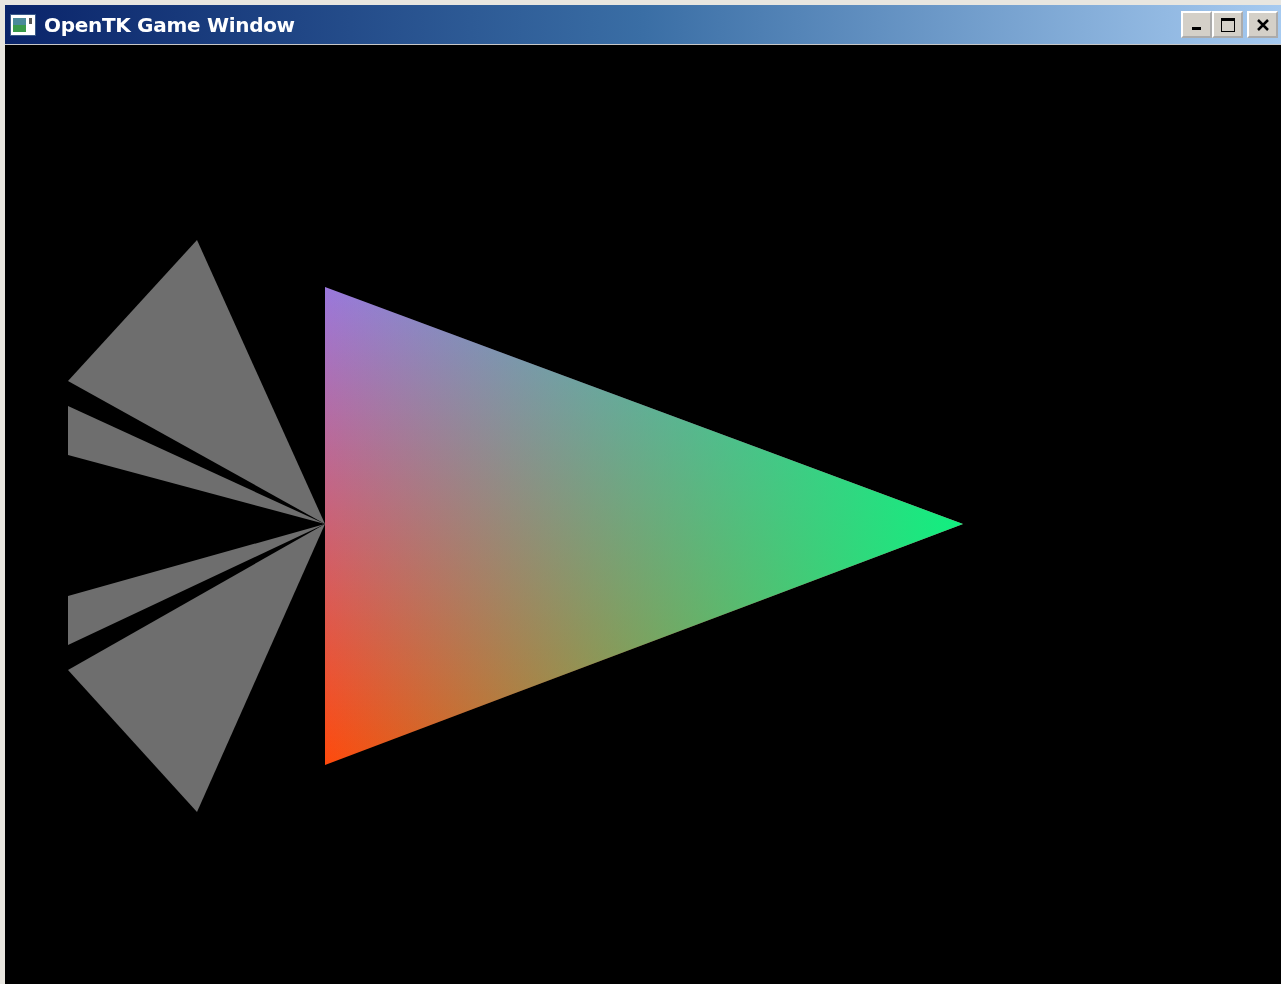 This screenshot has height=984, width=1281. I want to click on close-button, so click(1262, 24).